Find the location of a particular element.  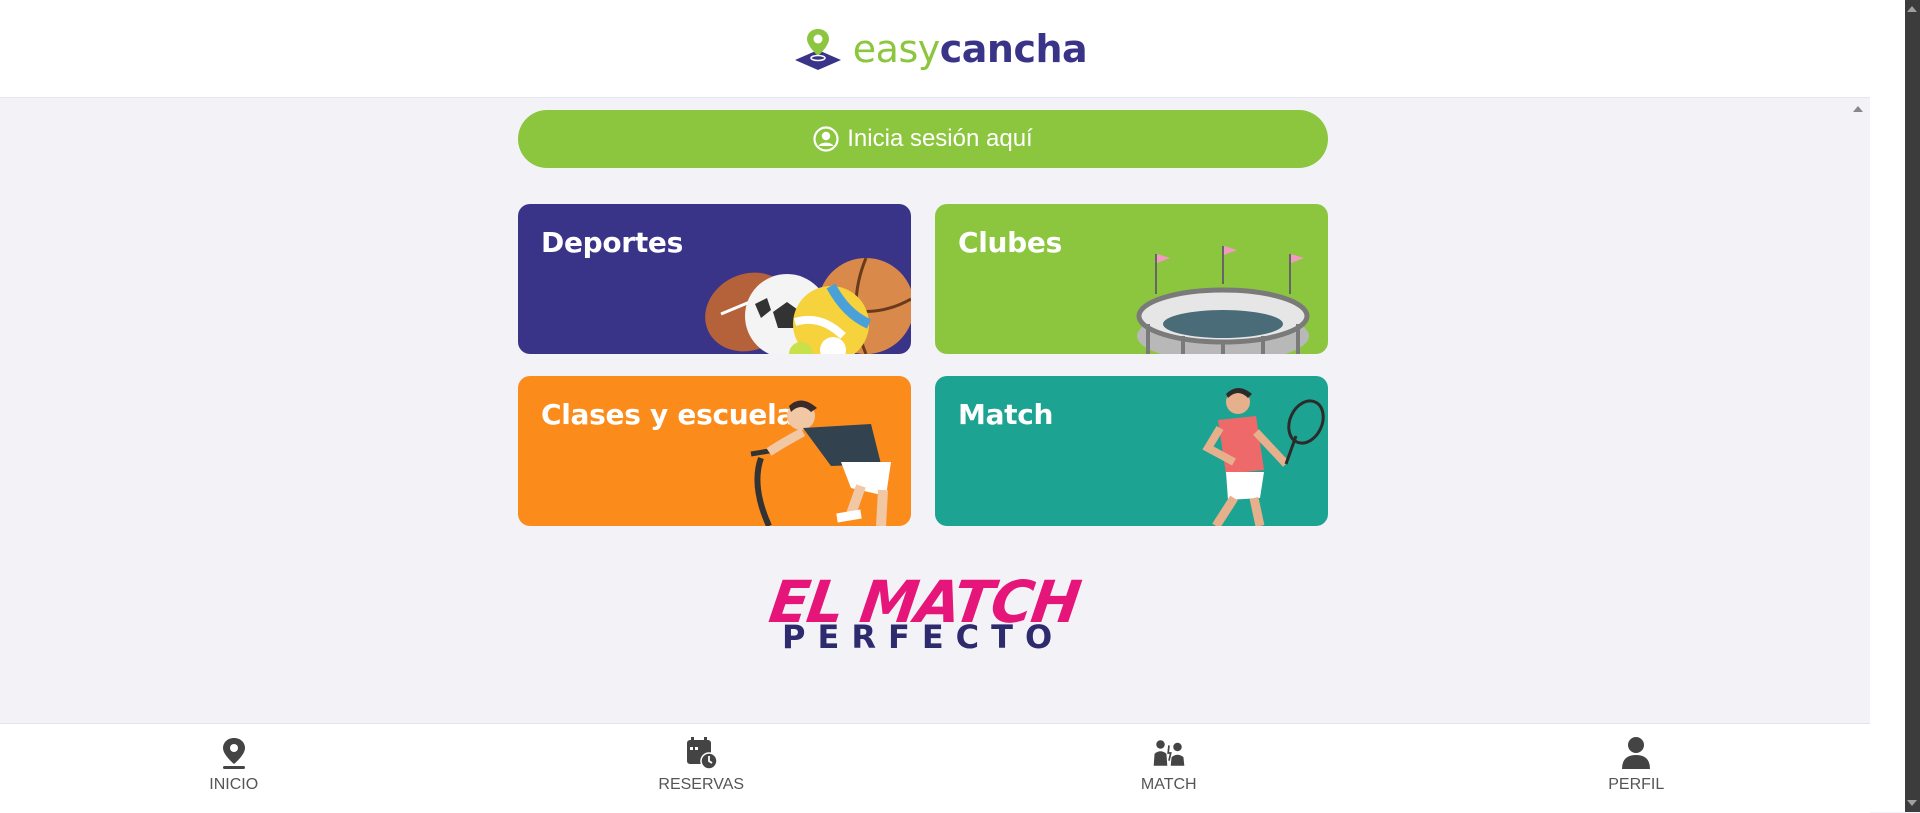

el-match-perfecto-promo: EL MATCH PERFECTO is located at coordinates (925, 612).